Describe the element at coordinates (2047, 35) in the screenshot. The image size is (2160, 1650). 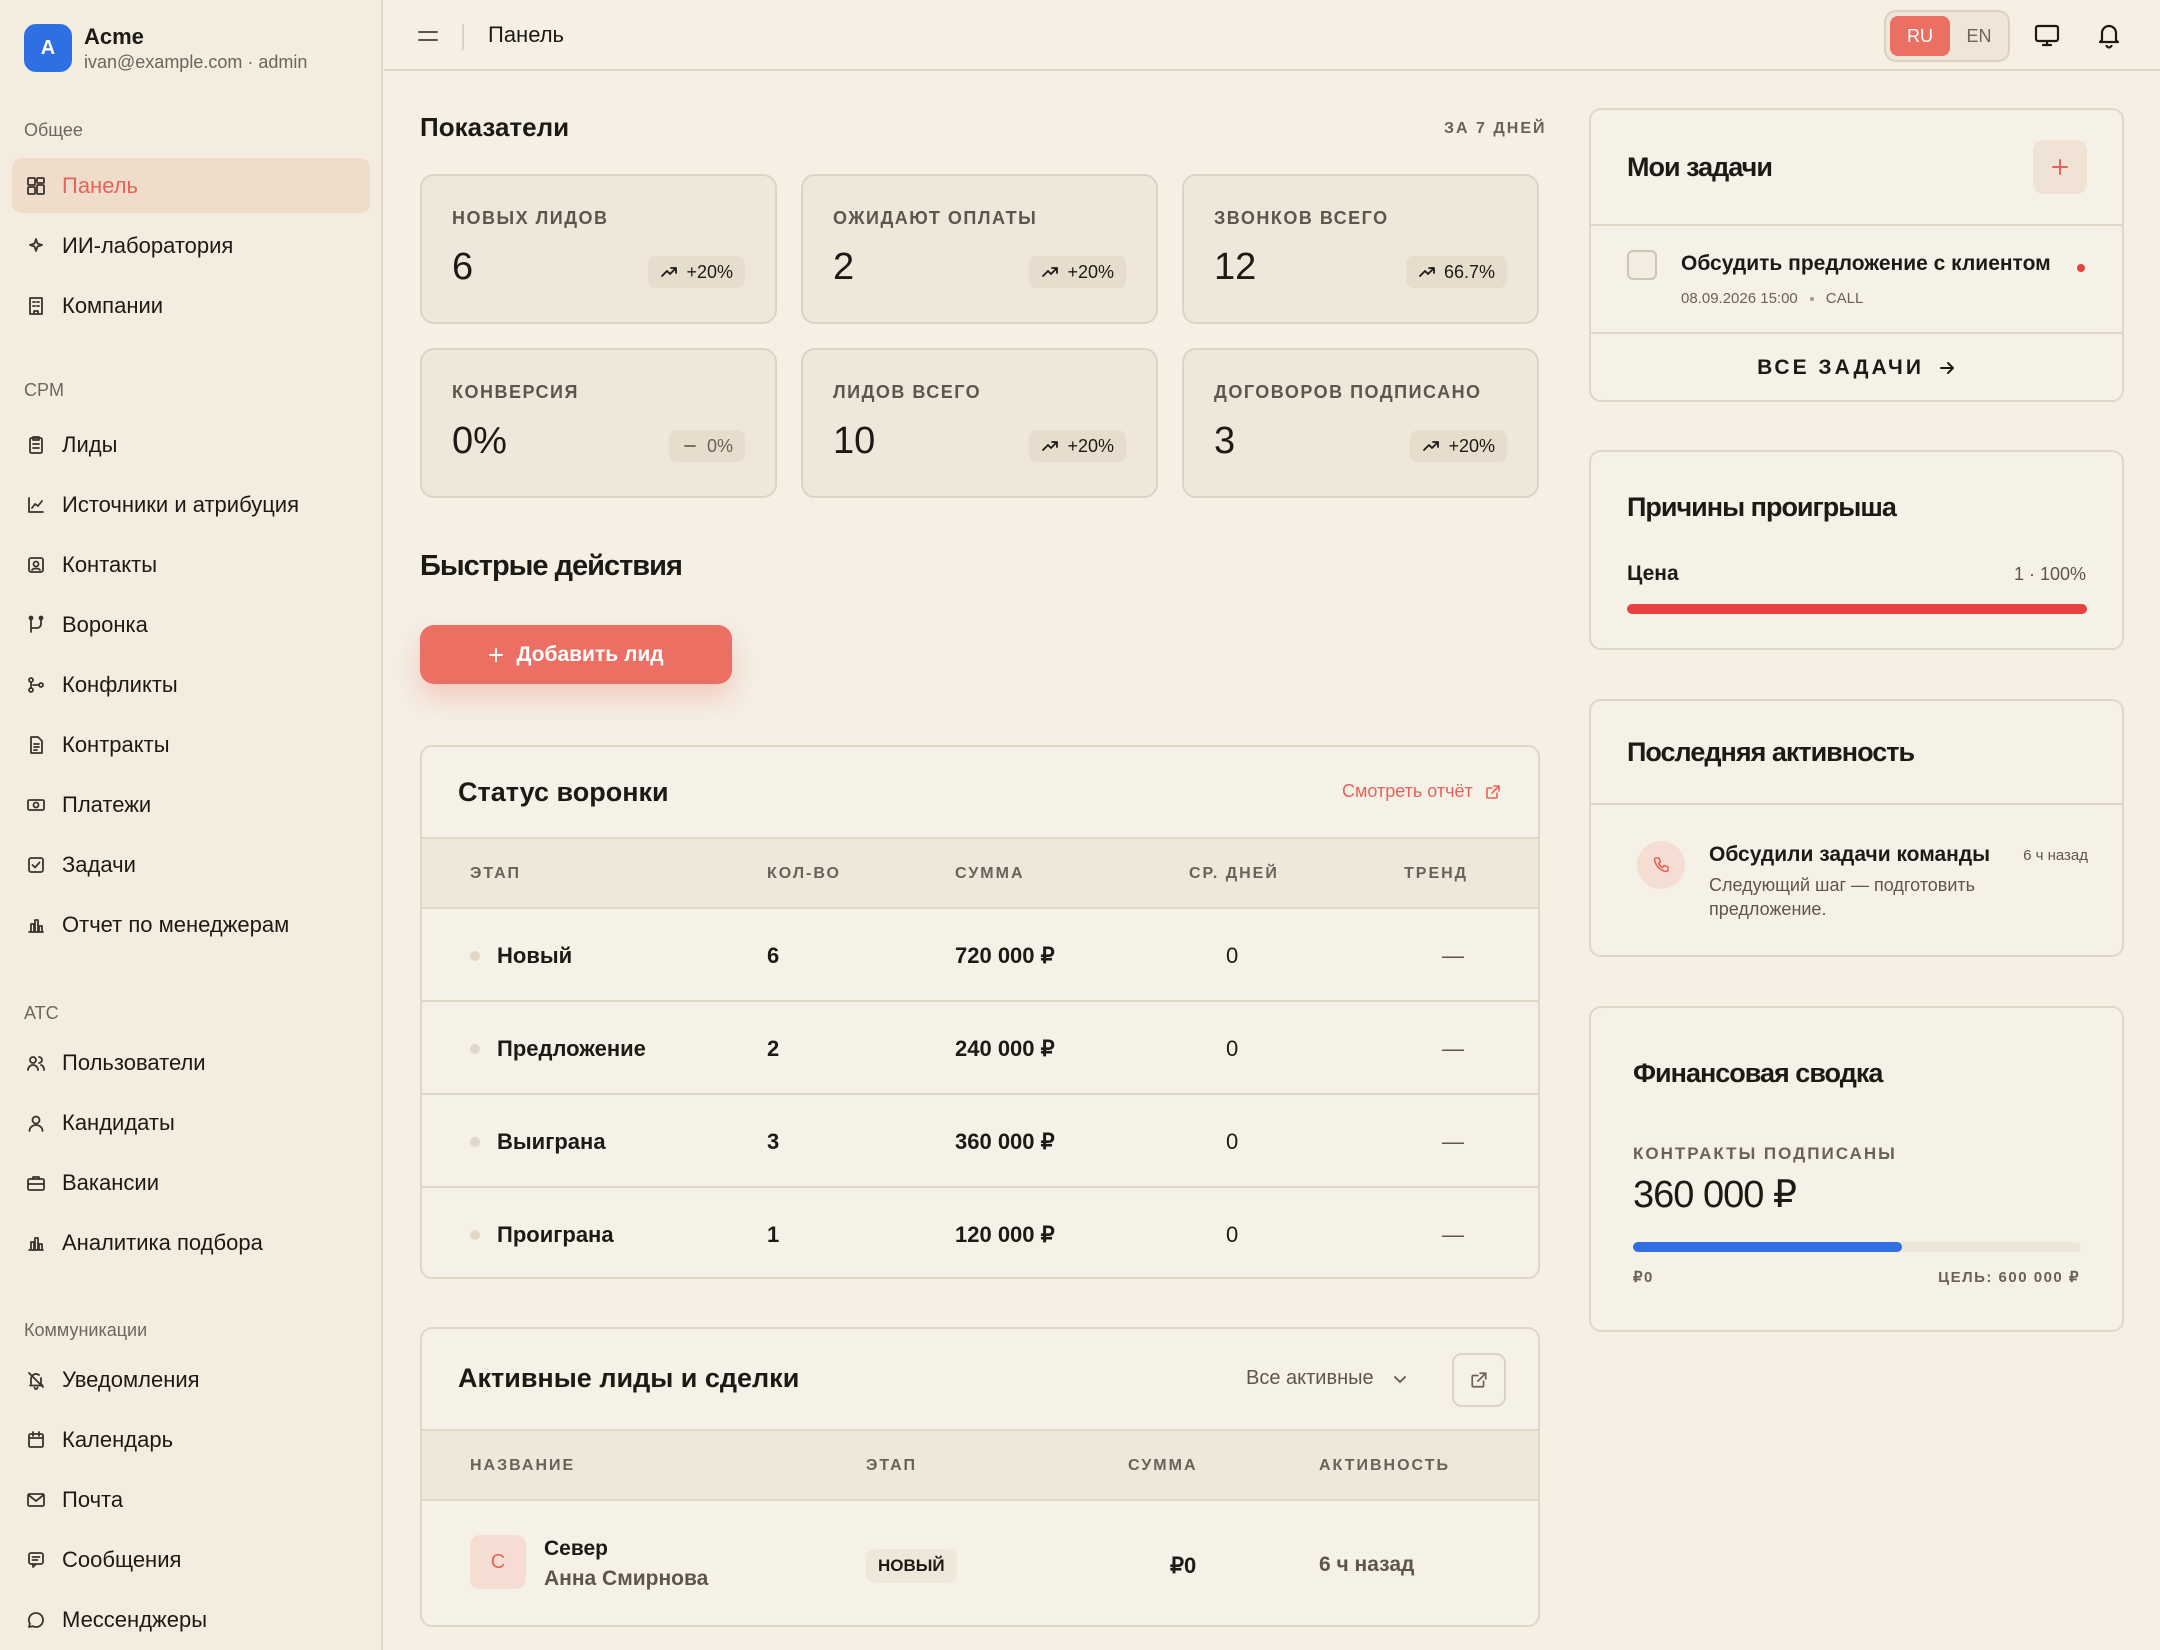
I see `monitor-icon` at that location.